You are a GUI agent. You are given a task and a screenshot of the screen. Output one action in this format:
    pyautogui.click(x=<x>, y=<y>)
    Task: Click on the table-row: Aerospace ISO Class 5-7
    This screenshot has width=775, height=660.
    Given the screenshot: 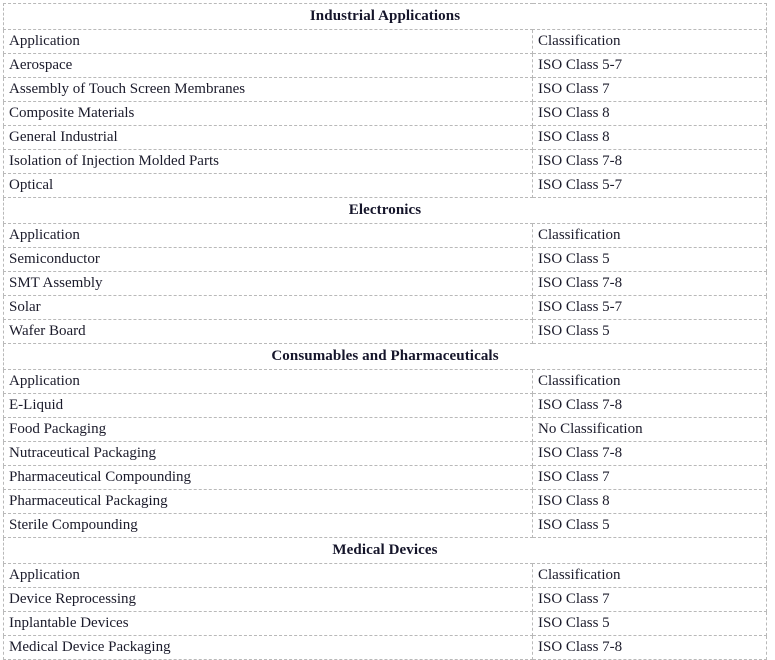 What is the action you would take?
    pyautogui.click(x=385, y=65)
    